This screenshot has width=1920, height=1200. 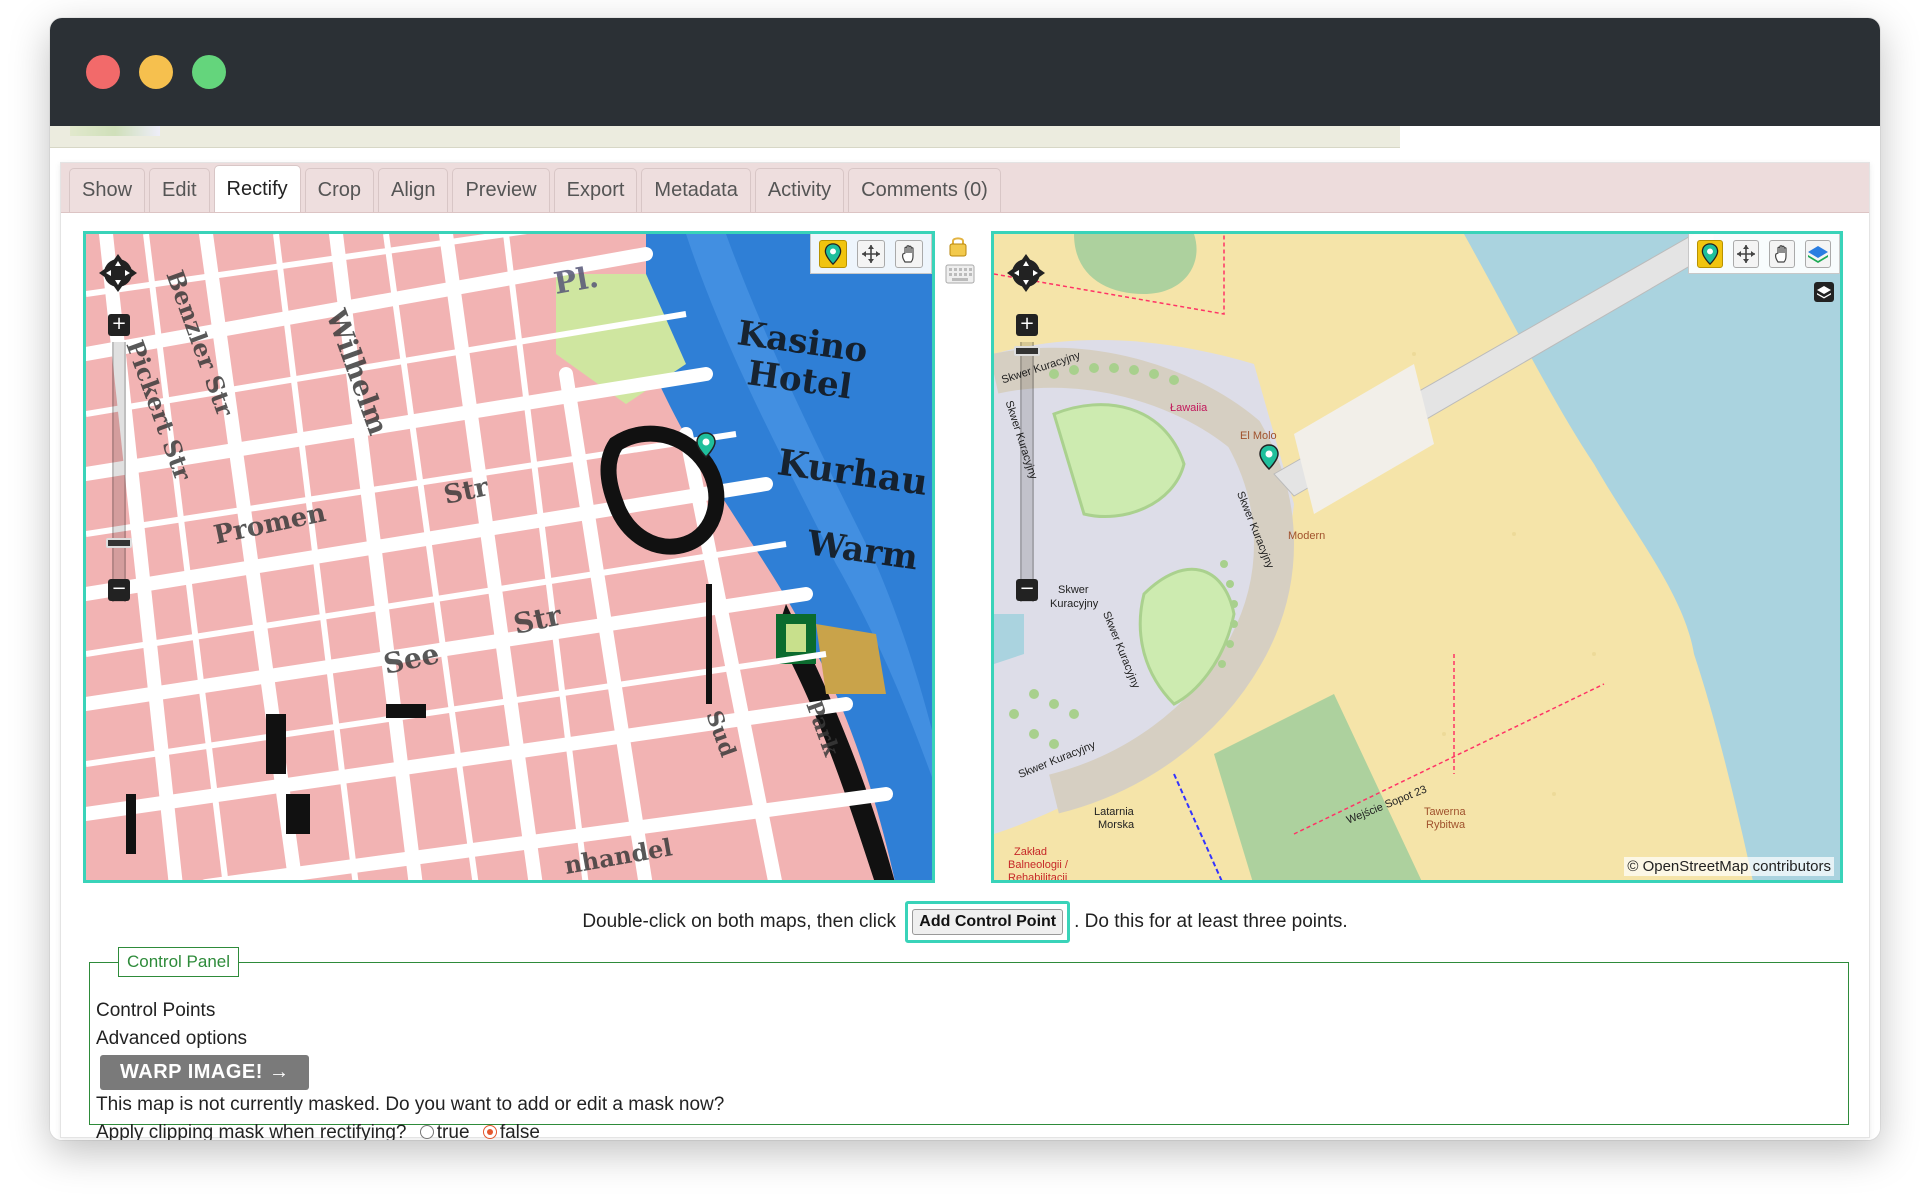 What do you see at coordinates (1116, 825) in the screenshot?
I see `poi-label: Morska` at bounding box center [1116, 825].